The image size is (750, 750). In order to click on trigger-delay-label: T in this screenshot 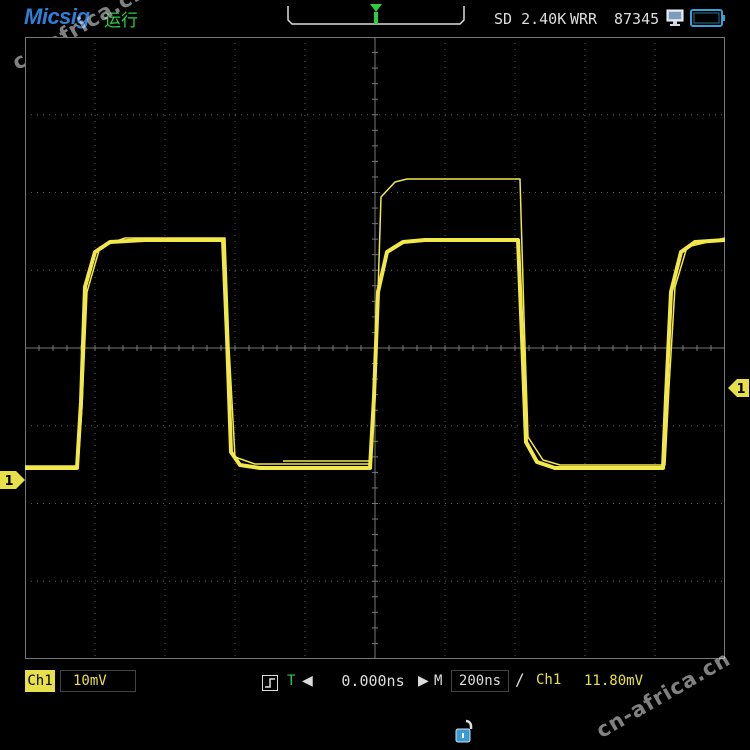, I will do `click(291, 681)`.